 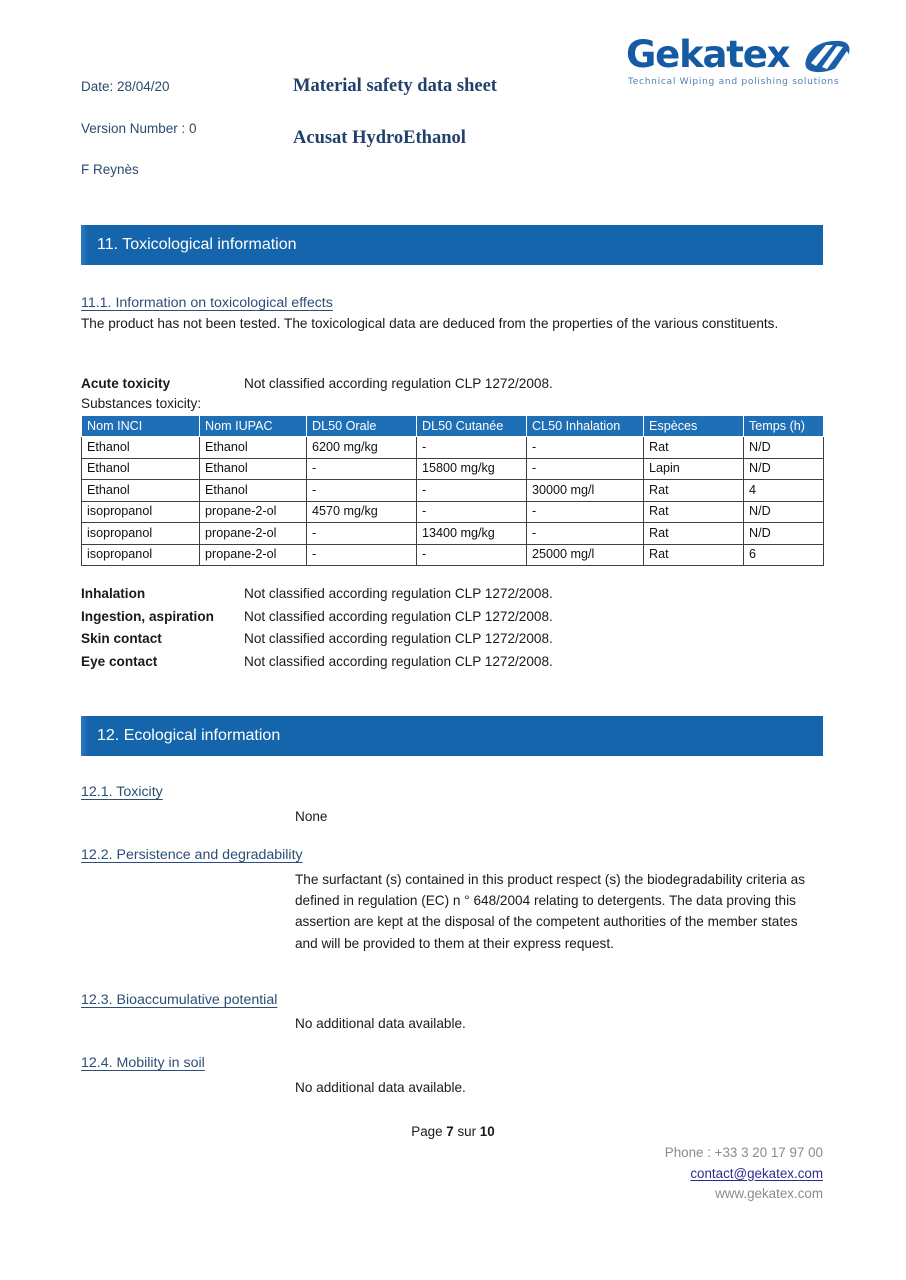 I want to click on document-date: Date: 28/04/20, so click(x=125, y=86).